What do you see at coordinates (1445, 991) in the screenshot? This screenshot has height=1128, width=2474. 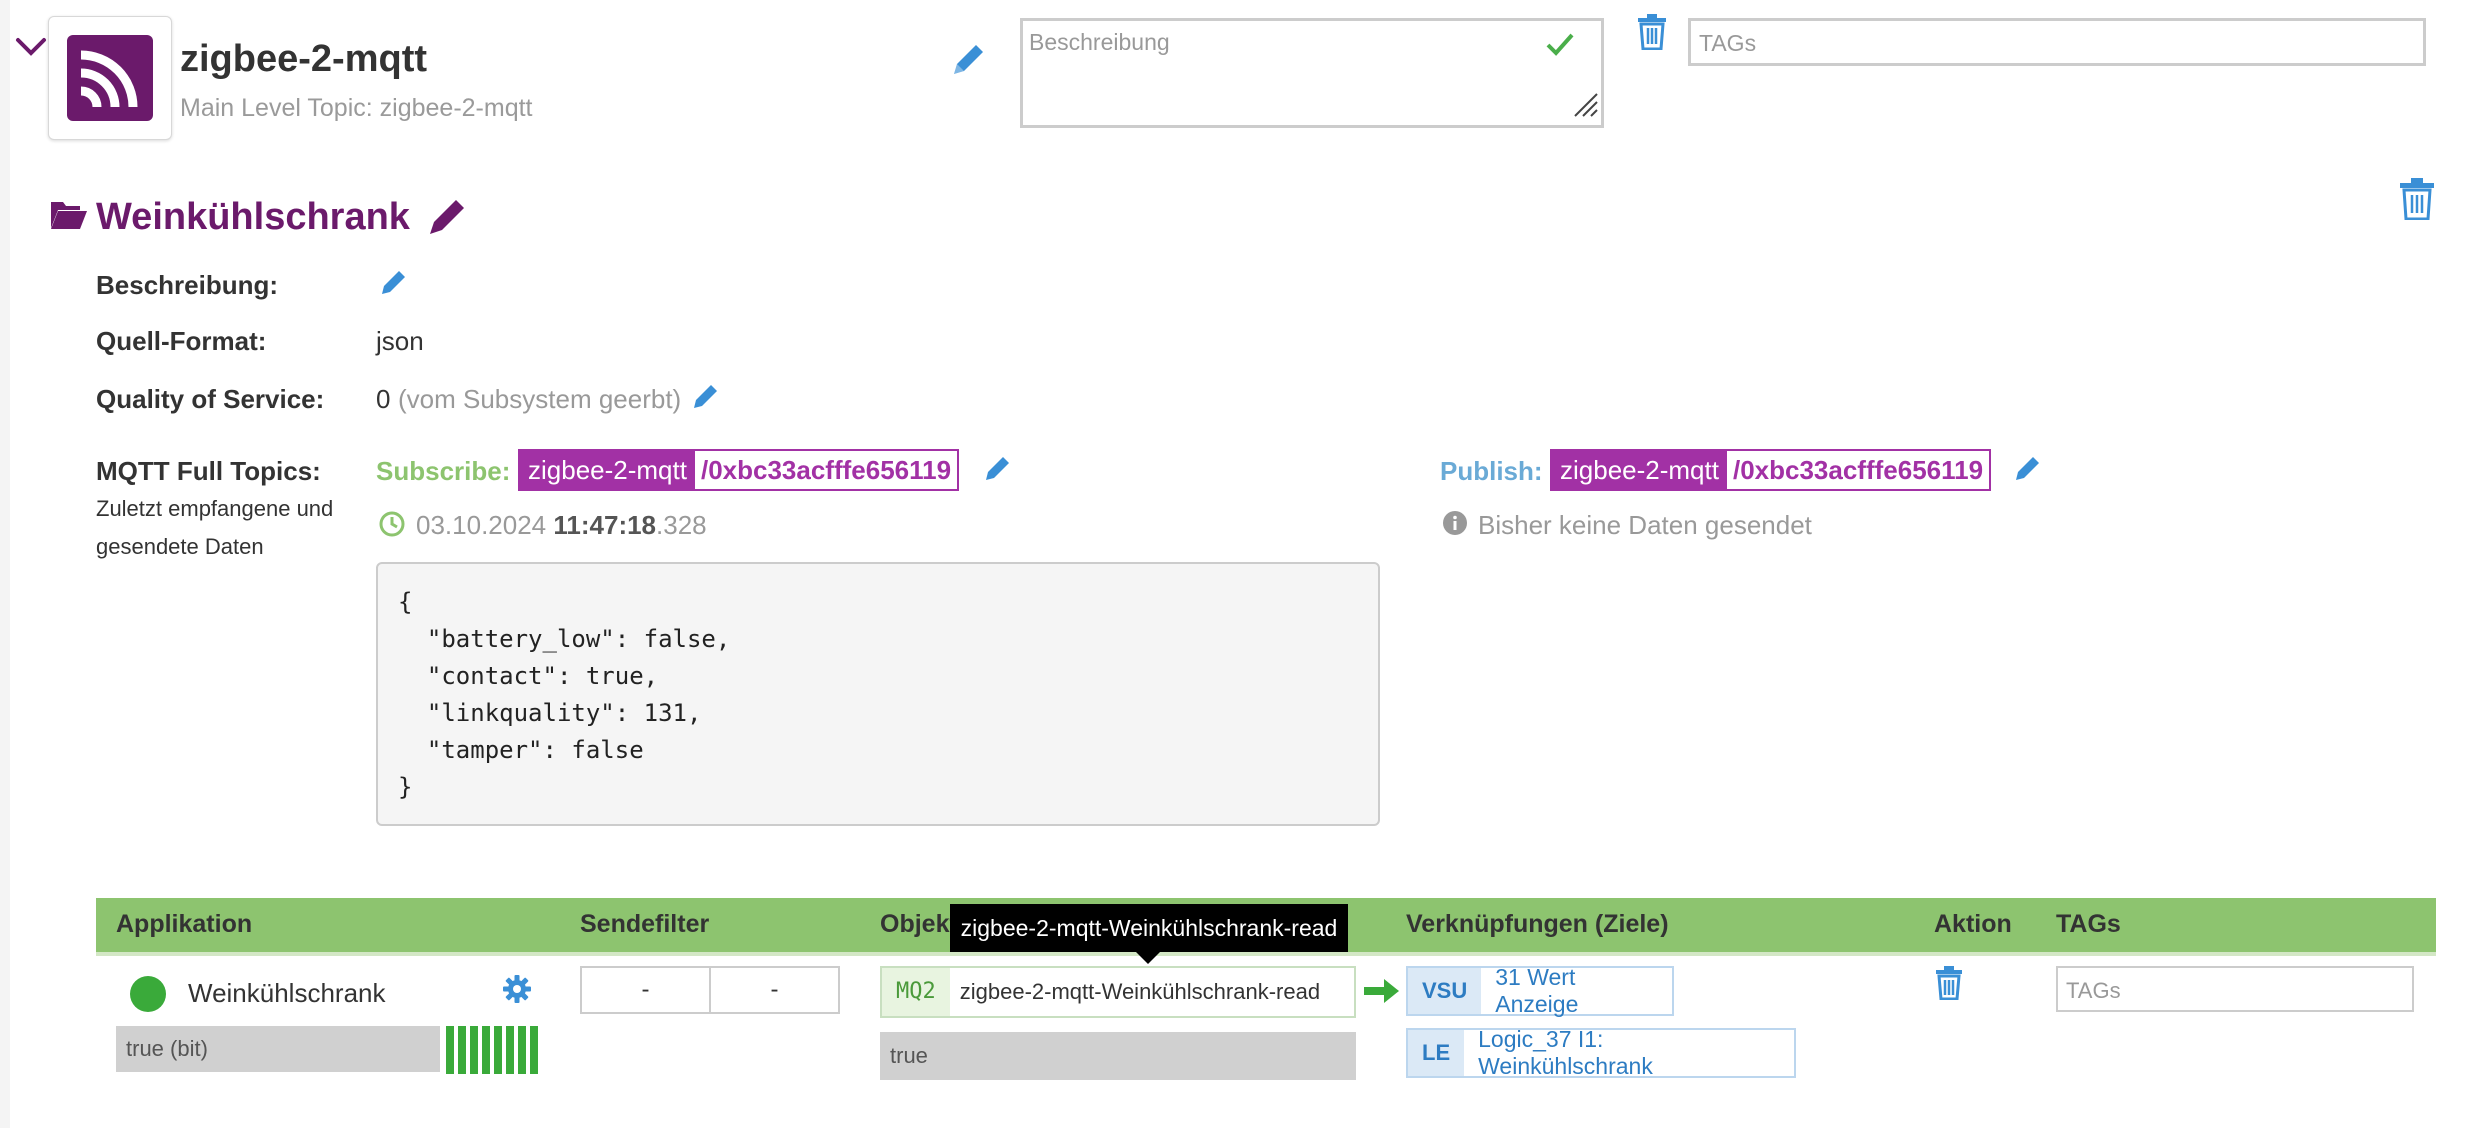 I see `link-vsu-kind: VSU` at bounding box center [1445, 991].